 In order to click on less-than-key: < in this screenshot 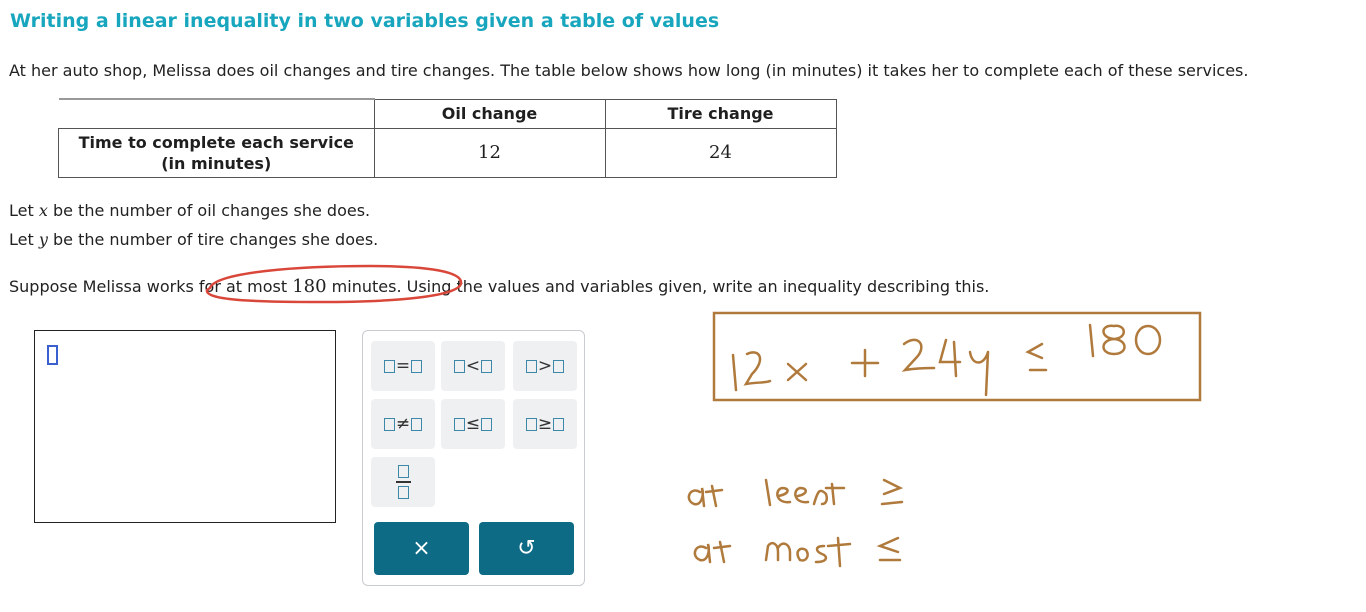, I will do `click(473, 366)`.